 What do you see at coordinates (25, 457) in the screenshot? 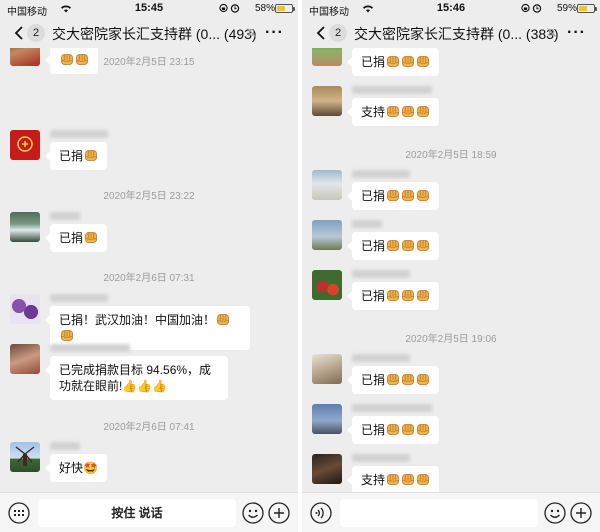
I see `avatar-windmill` at bounding box center [25, 457].